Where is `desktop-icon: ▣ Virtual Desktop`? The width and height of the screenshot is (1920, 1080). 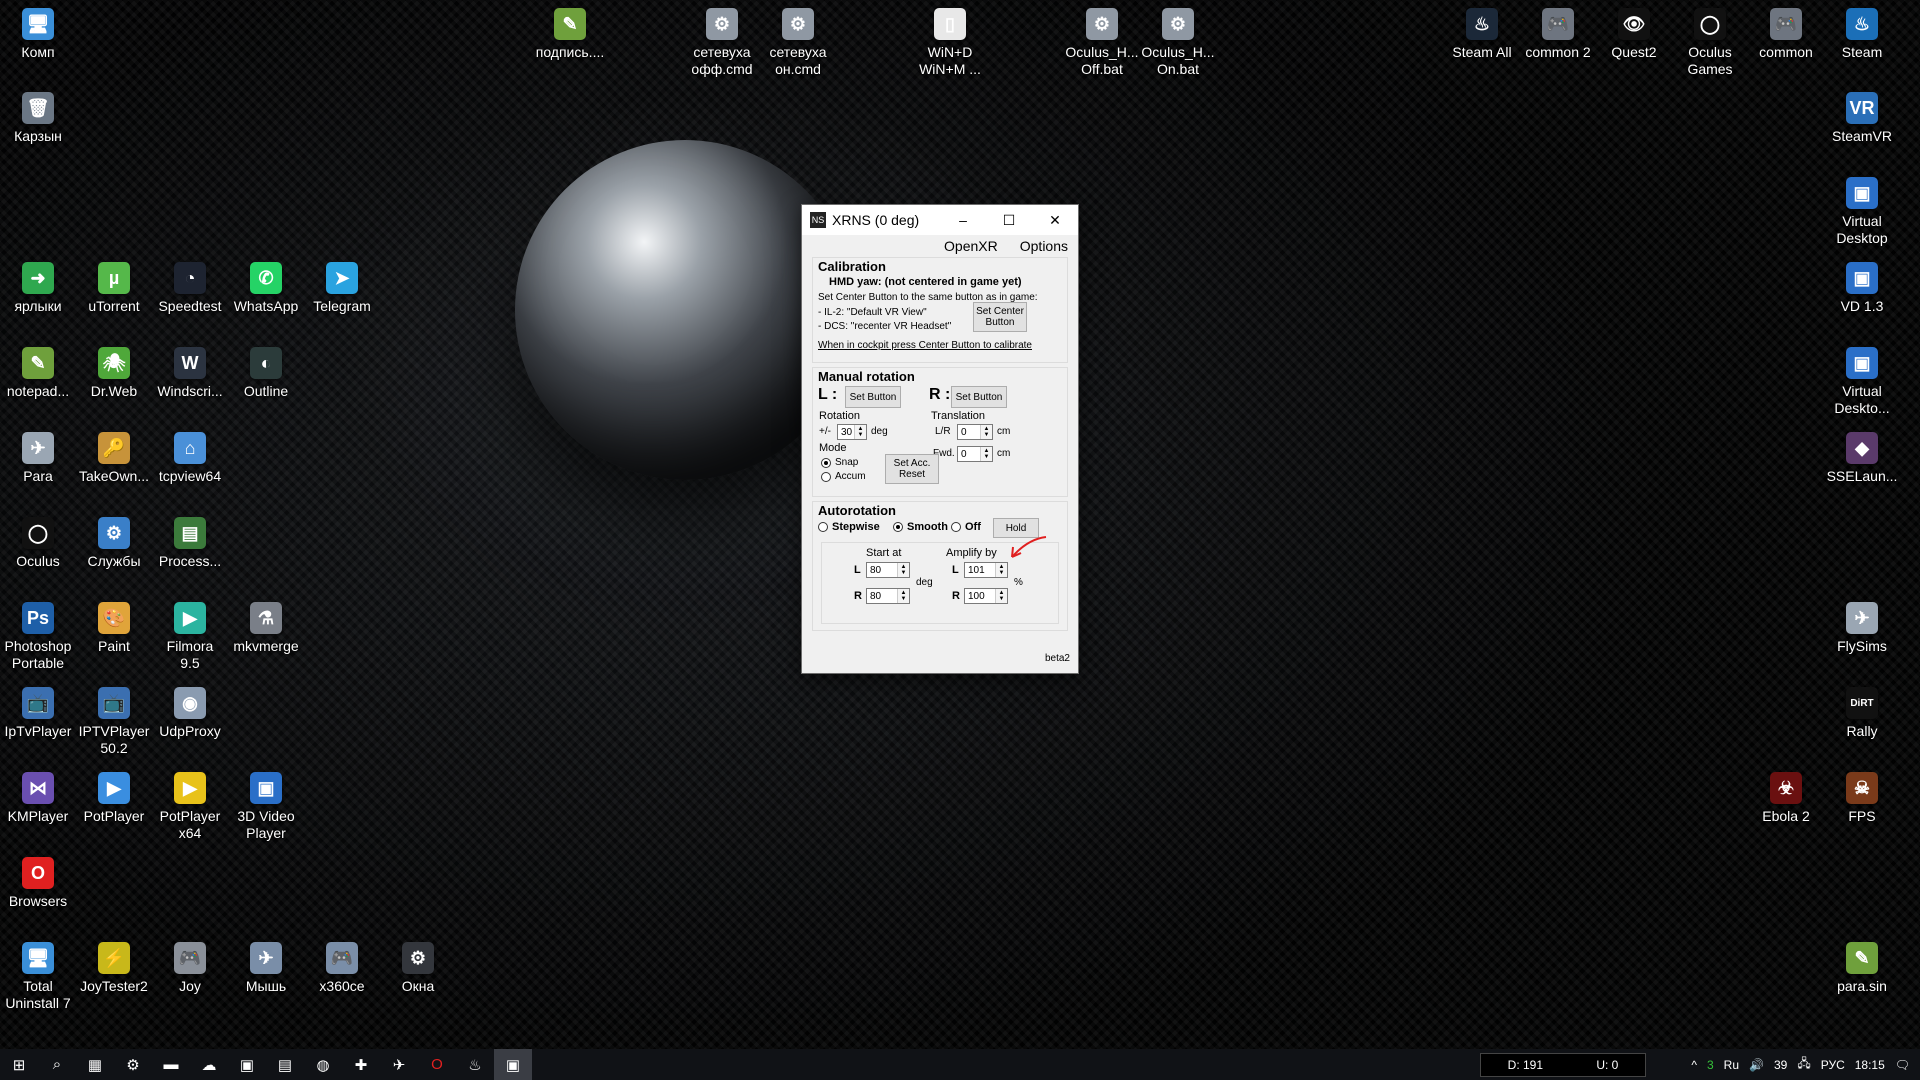
desktop-icon: ▣ Virtual Desktop is located at coordinates (1862, 212).